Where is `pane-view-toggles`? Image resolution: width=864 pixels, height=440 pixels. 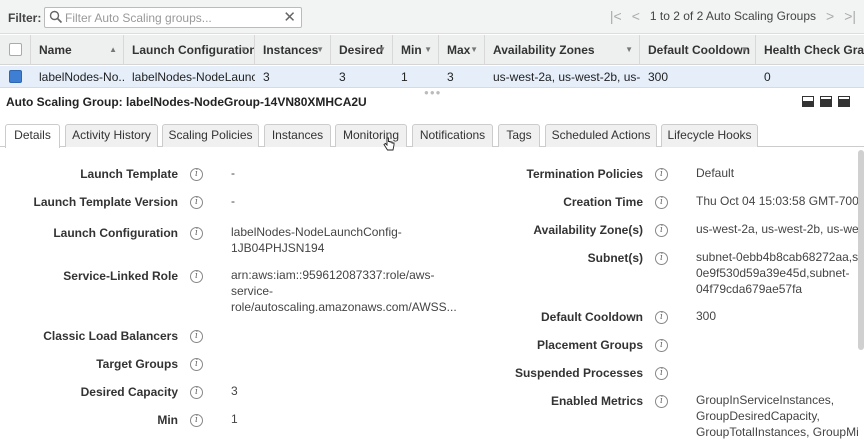 pane-view-toggles is located at coordinates (826, 101).